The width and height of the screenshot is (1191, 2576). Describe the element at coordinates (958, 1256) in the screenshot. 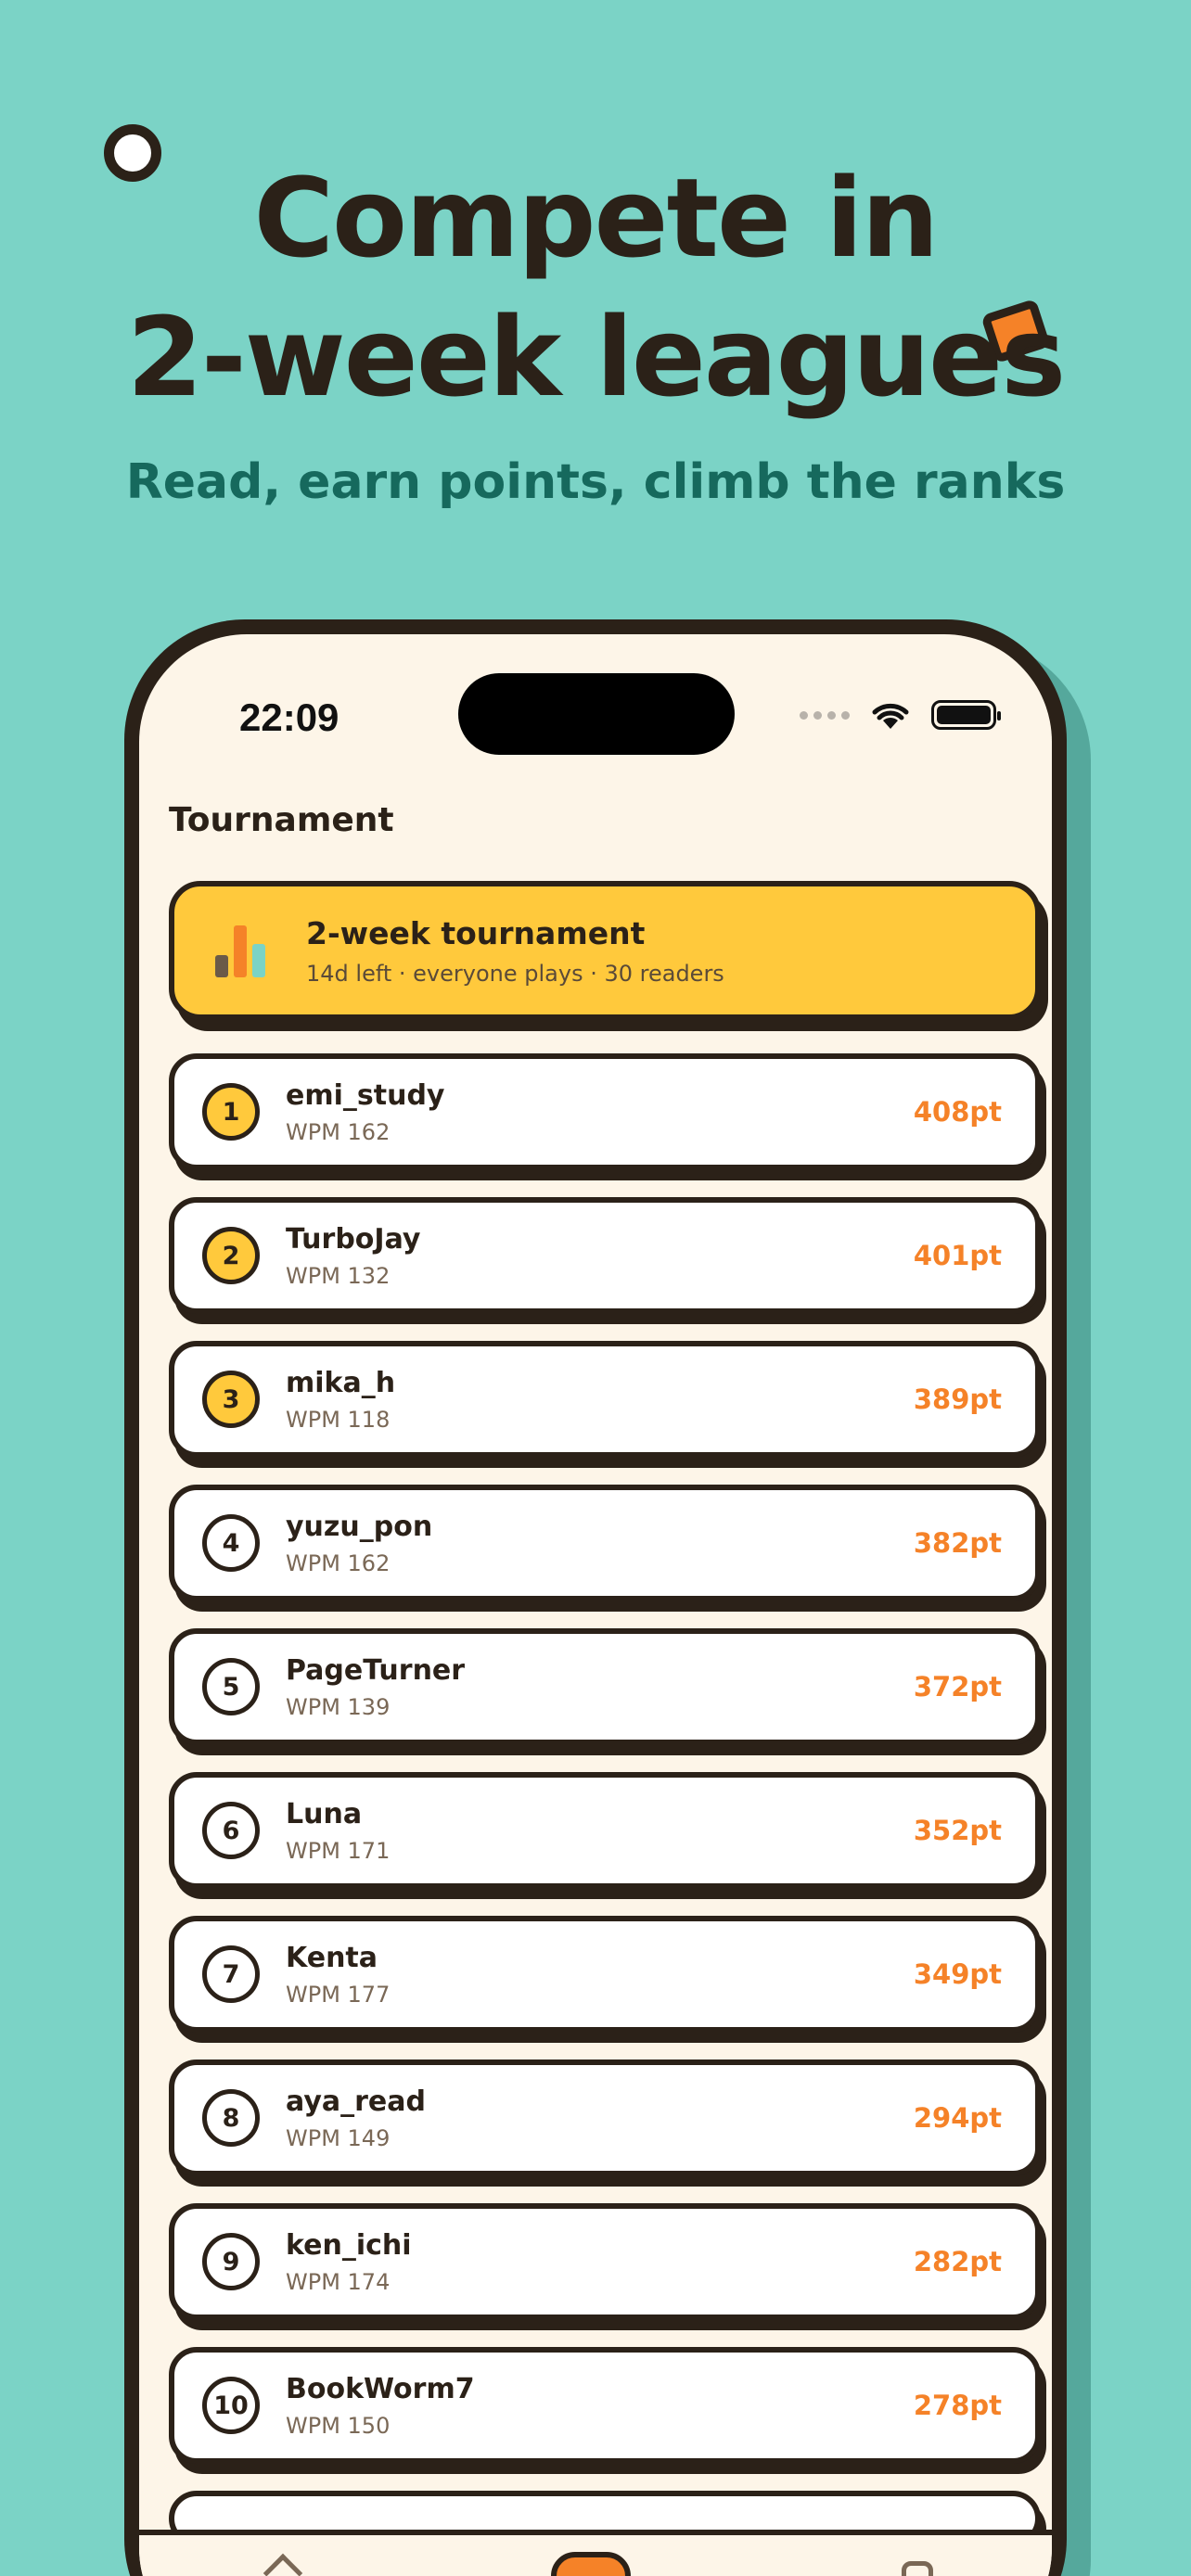

I see `player-points: 401pt` at that location.